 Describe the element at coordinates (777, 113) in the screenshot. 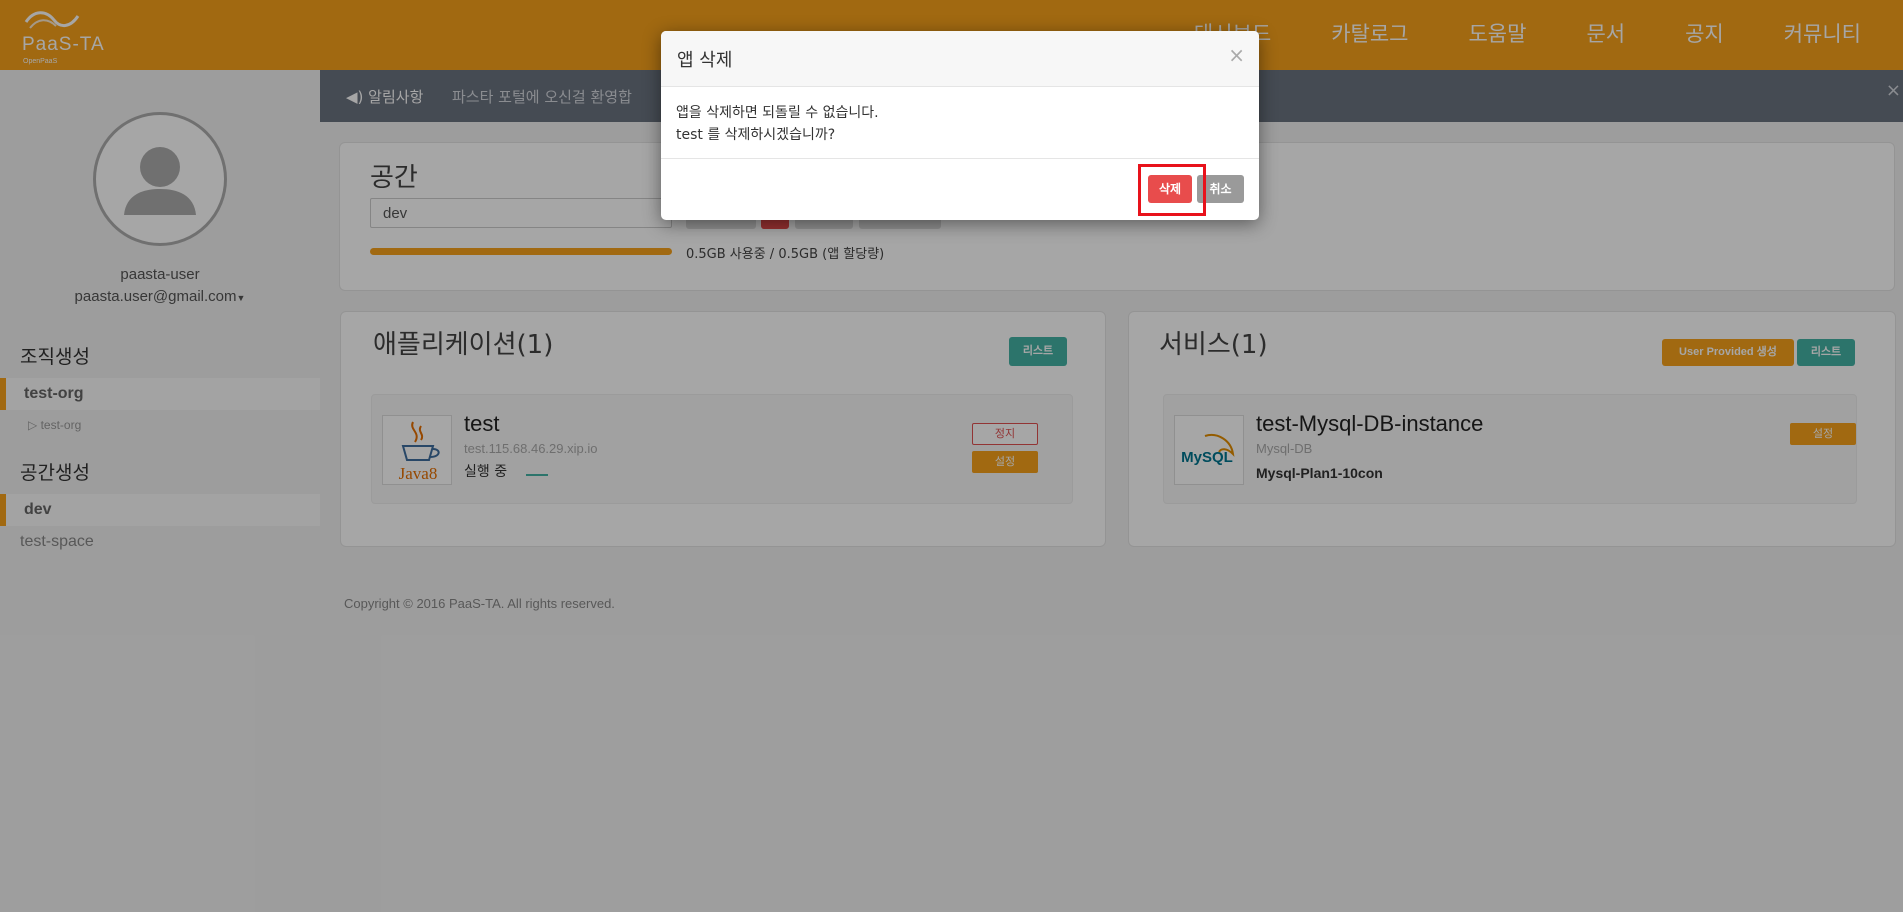

I see `modal-warning-text: 앱을 삭제하면 되돌릴 수 없습니다.` at that location.